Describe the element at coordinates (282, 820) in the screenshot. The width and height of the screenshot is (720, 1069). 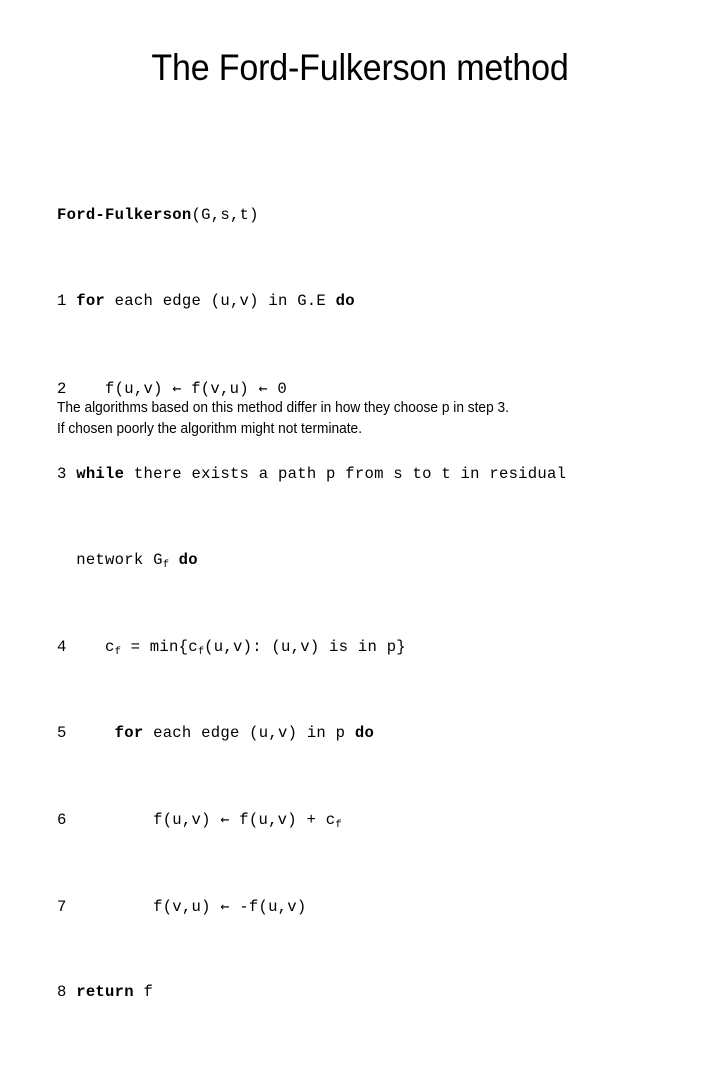
I see `code-text: f(u,v) + c` at that location.